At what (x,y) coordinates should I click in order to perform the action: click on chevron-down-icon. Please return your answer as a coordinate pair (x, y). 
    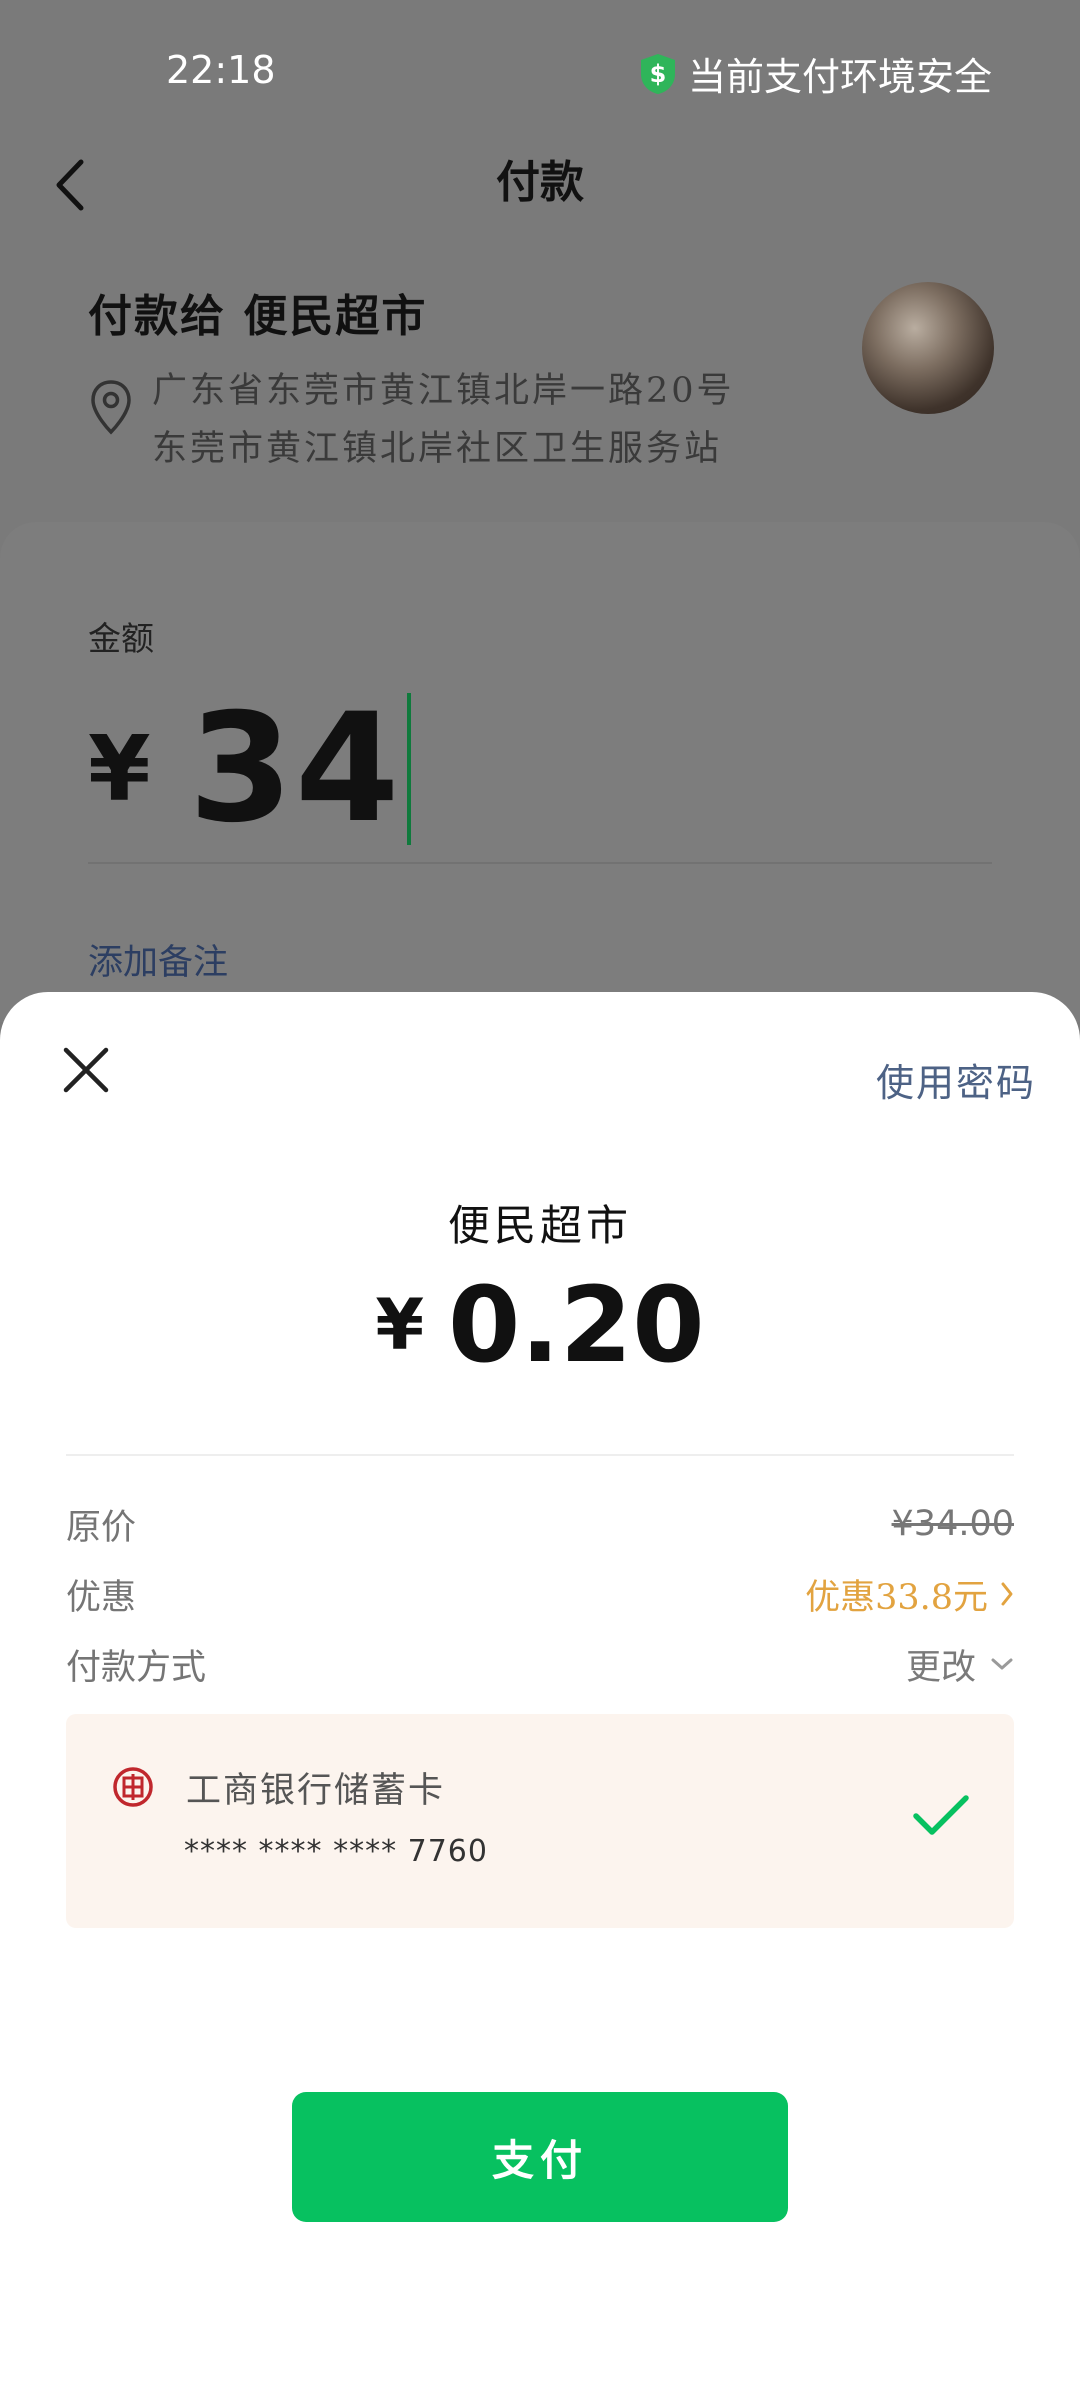
    Looking at the image, I should click on (1002, 1664).